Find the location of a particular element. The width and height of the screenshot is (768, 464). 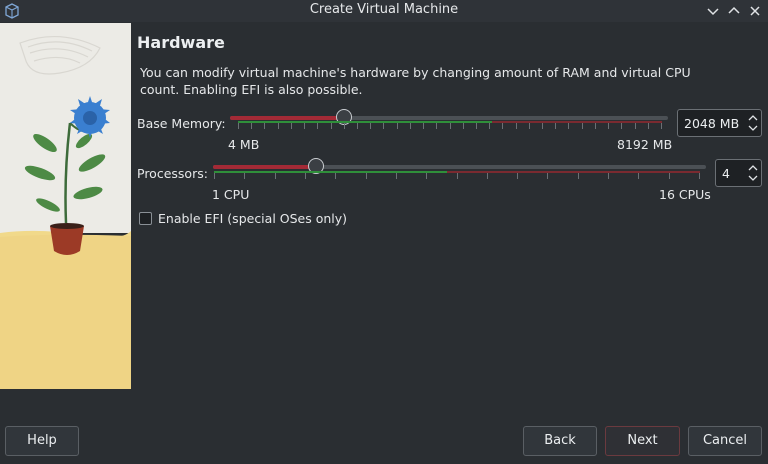

processors-min-label: 1 CPU is located at coordinates (231, 194).